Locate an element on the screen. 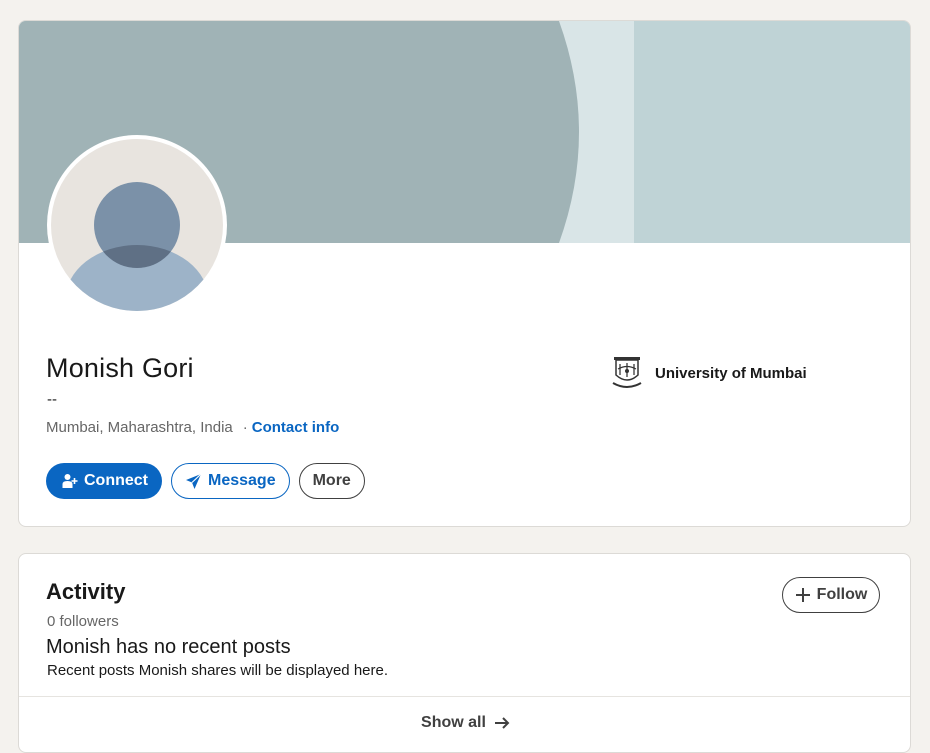  message-button: Message is located at coordinates (230, 481).